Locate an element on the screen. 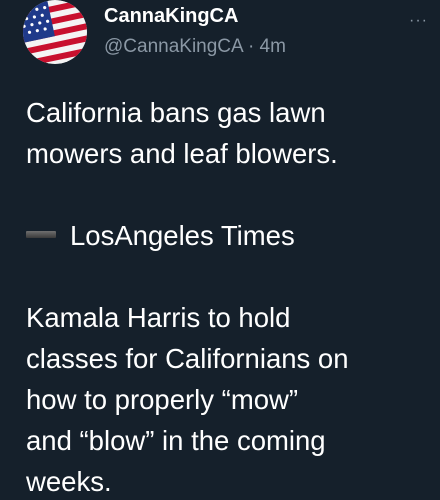 This screenshot has width=440, height=500. avatar is located at coordinates (55, 32).